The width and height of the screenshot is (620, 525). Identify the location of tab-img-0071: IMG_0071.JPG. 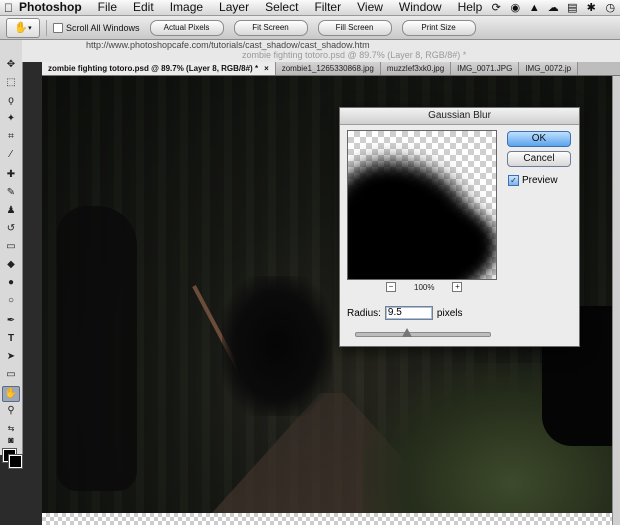
(485, 68).